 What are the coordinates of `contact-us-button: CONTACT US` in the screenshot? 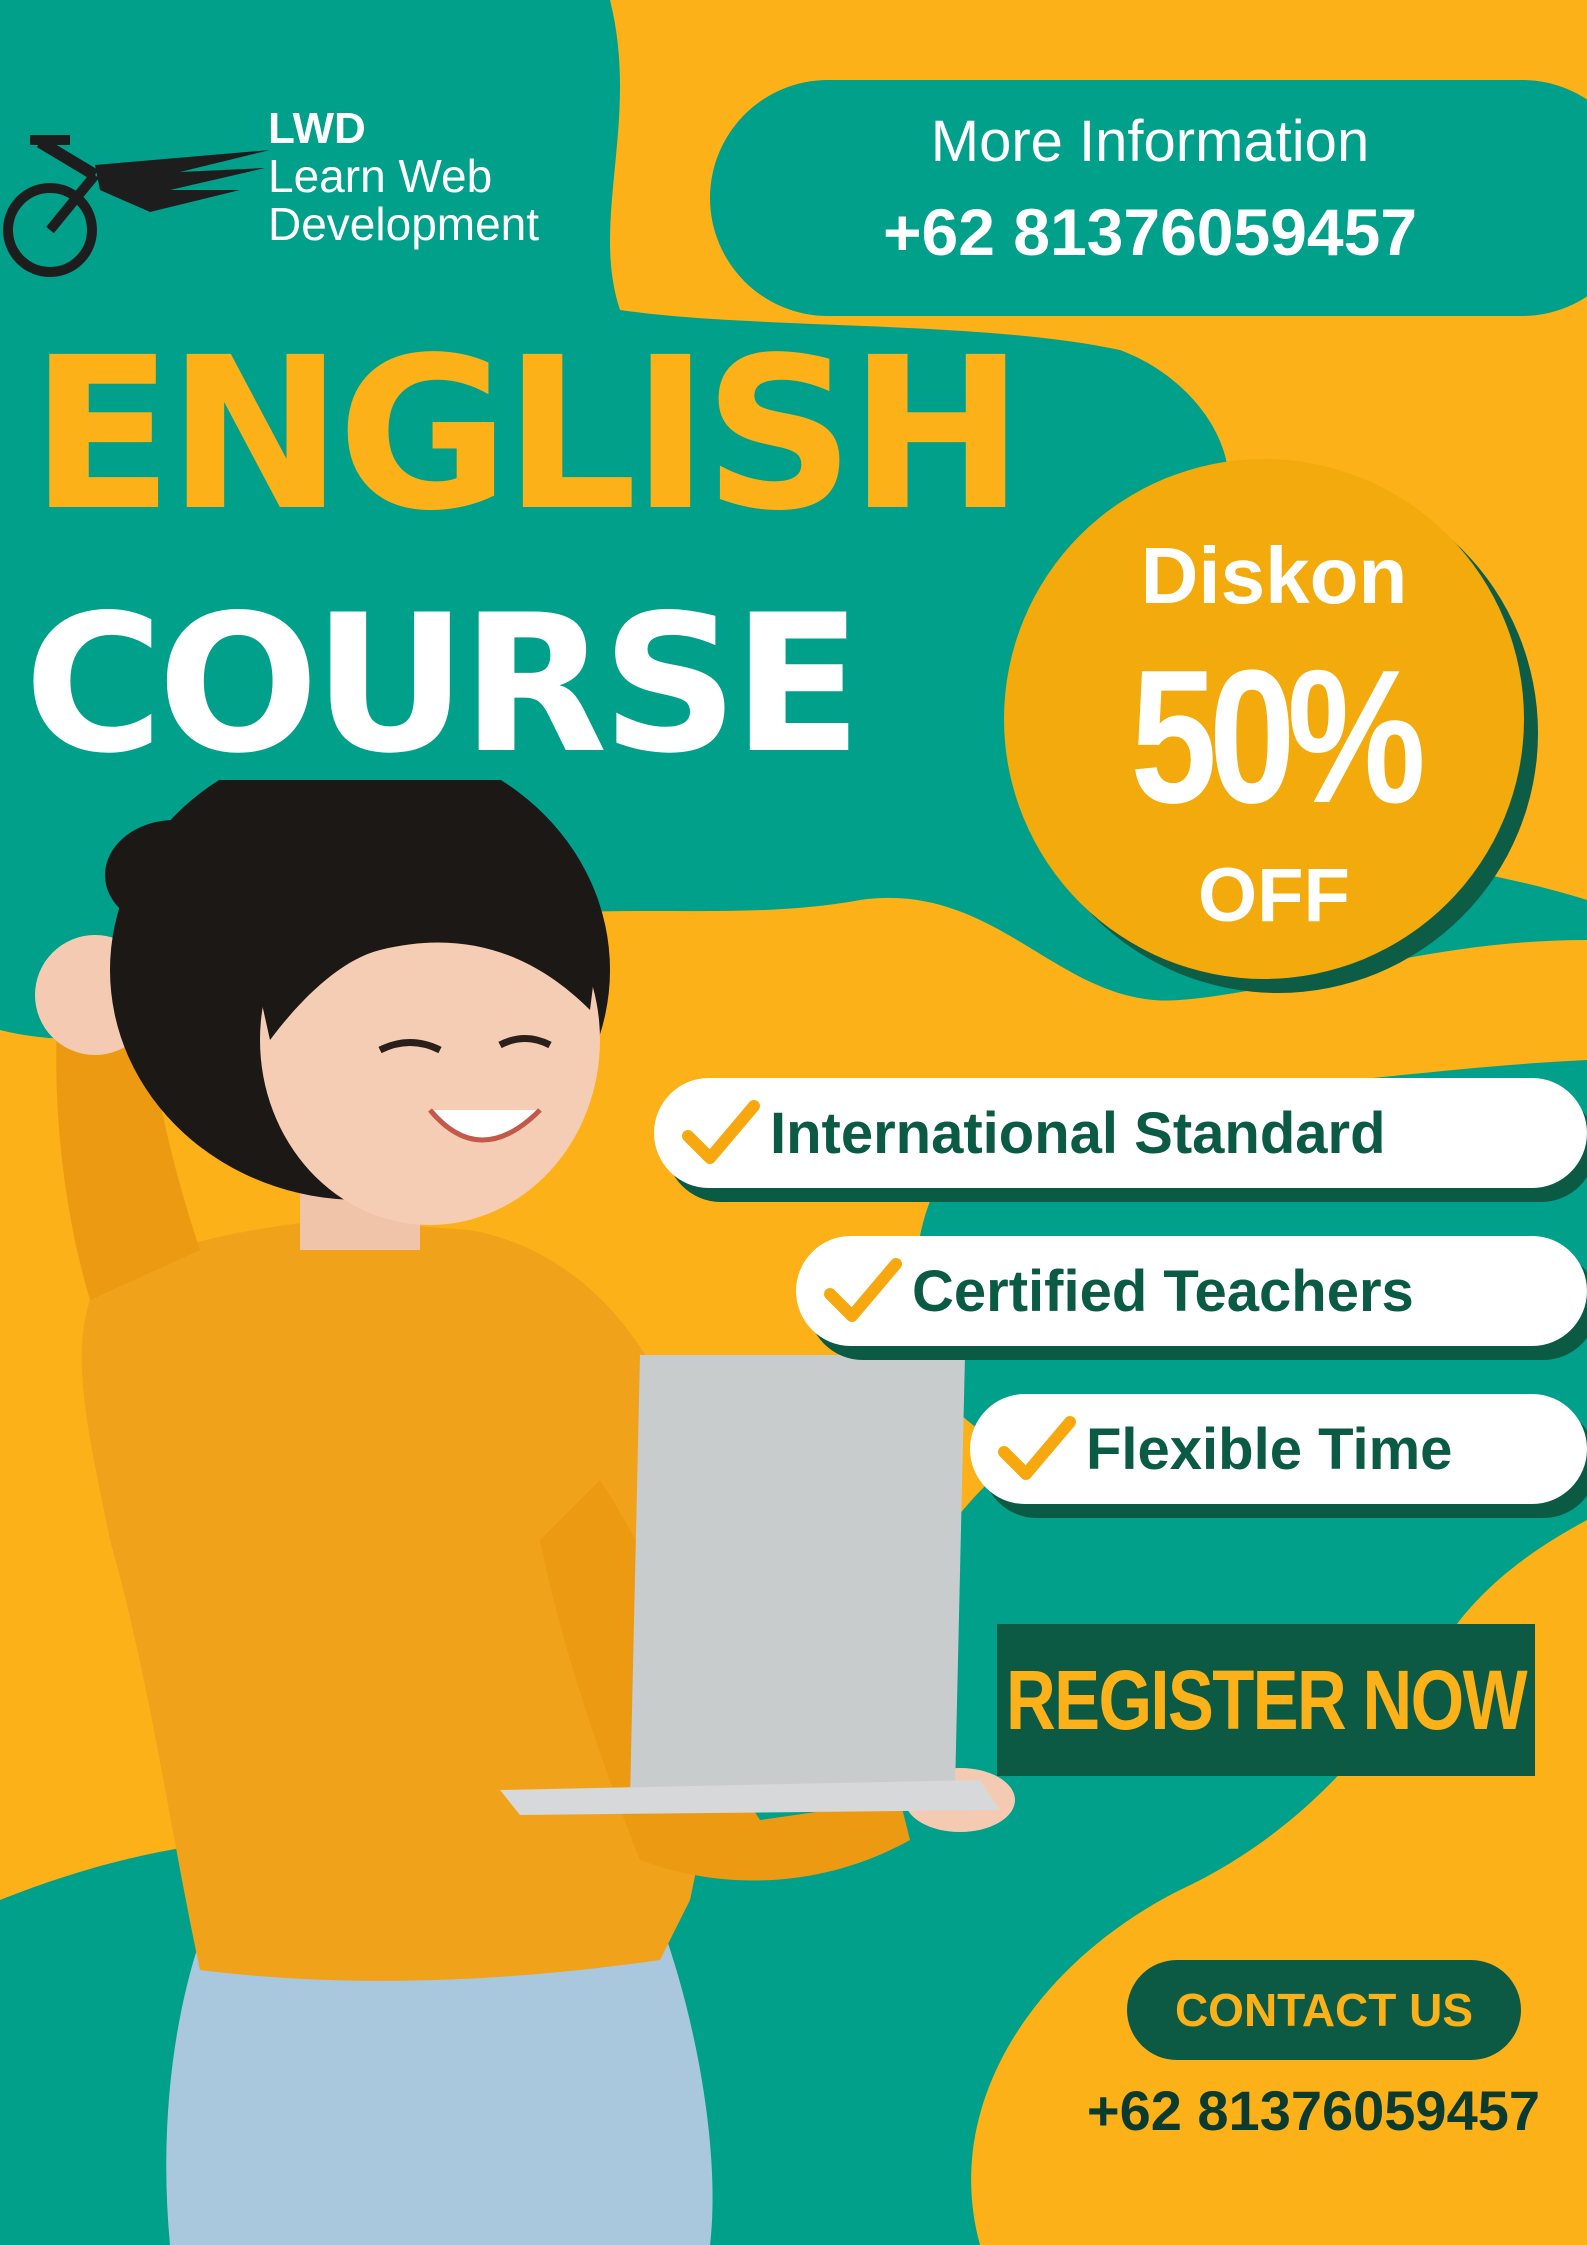 It's located at (1324, 2010).